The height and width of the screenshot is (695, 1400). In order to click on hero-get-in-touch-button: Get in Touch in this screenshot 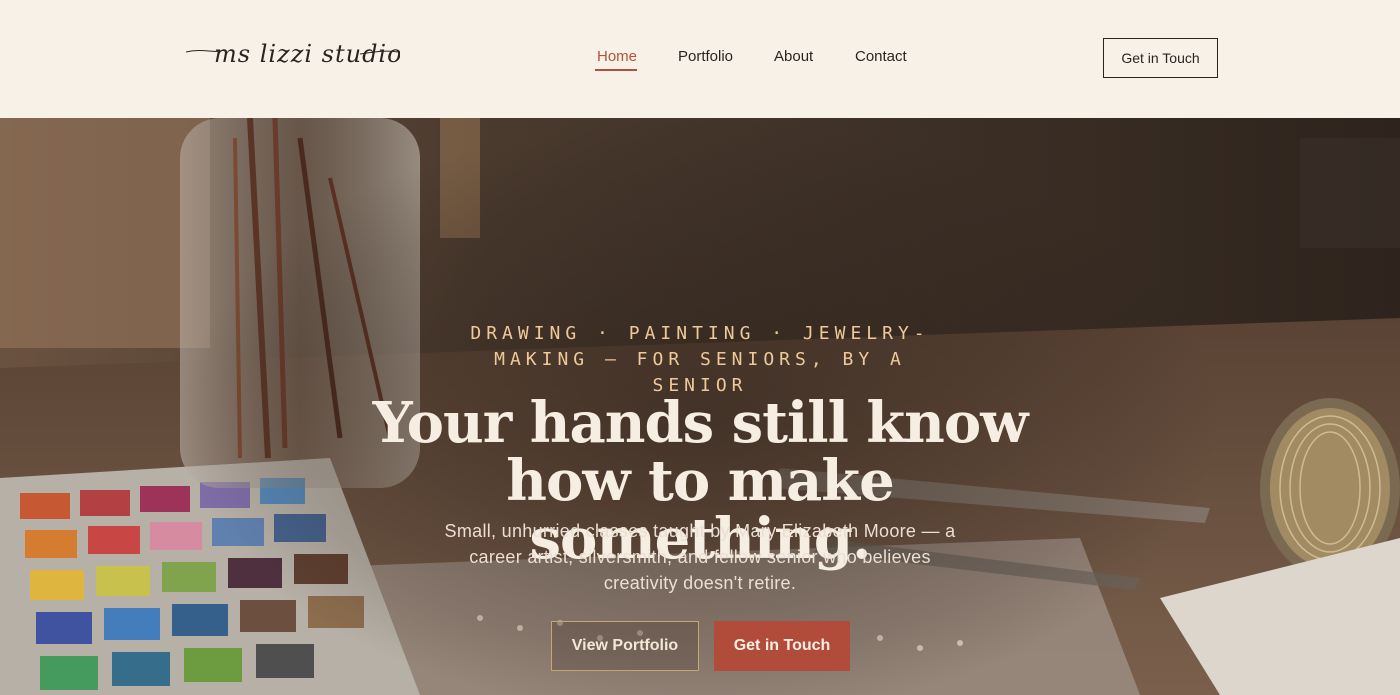, I will do `click(782, 646)`.